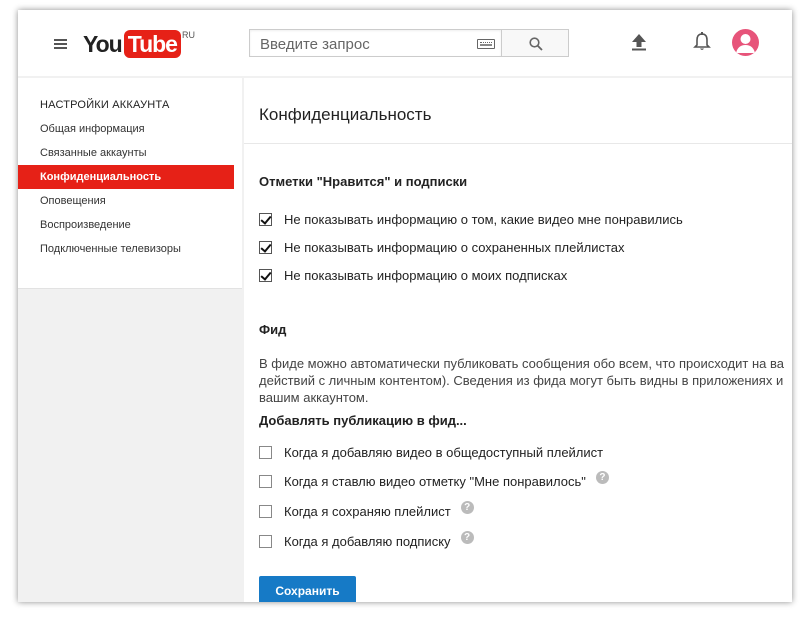 The height and width of the screenshot is (619, 811). What do you see at coordinates (126, 225) in the screenshot?
I see `sidebar-item-playback: Воспроизведение` at bounding box center [126, 225].